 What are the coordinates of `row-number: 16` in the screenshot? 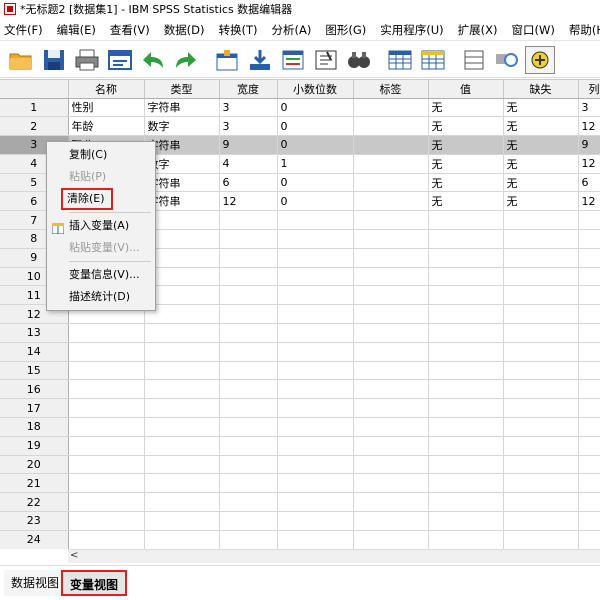 It's located at (34, 389).